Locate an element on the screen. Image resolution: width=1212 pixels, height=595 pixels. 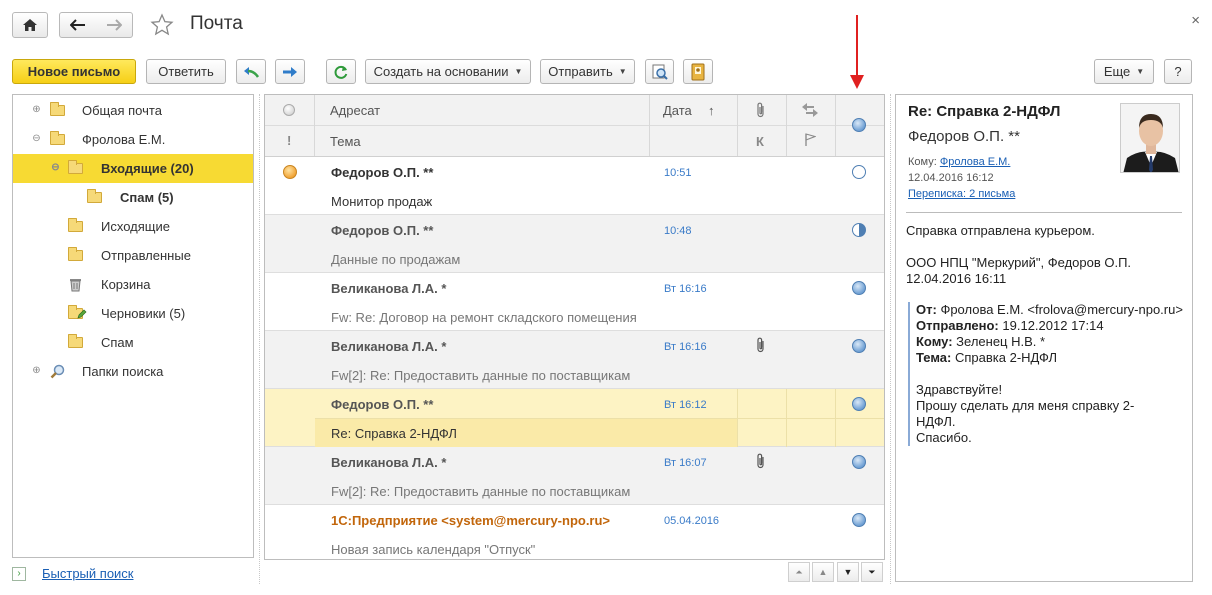
address-book-button is located at coordinates (698, 71).